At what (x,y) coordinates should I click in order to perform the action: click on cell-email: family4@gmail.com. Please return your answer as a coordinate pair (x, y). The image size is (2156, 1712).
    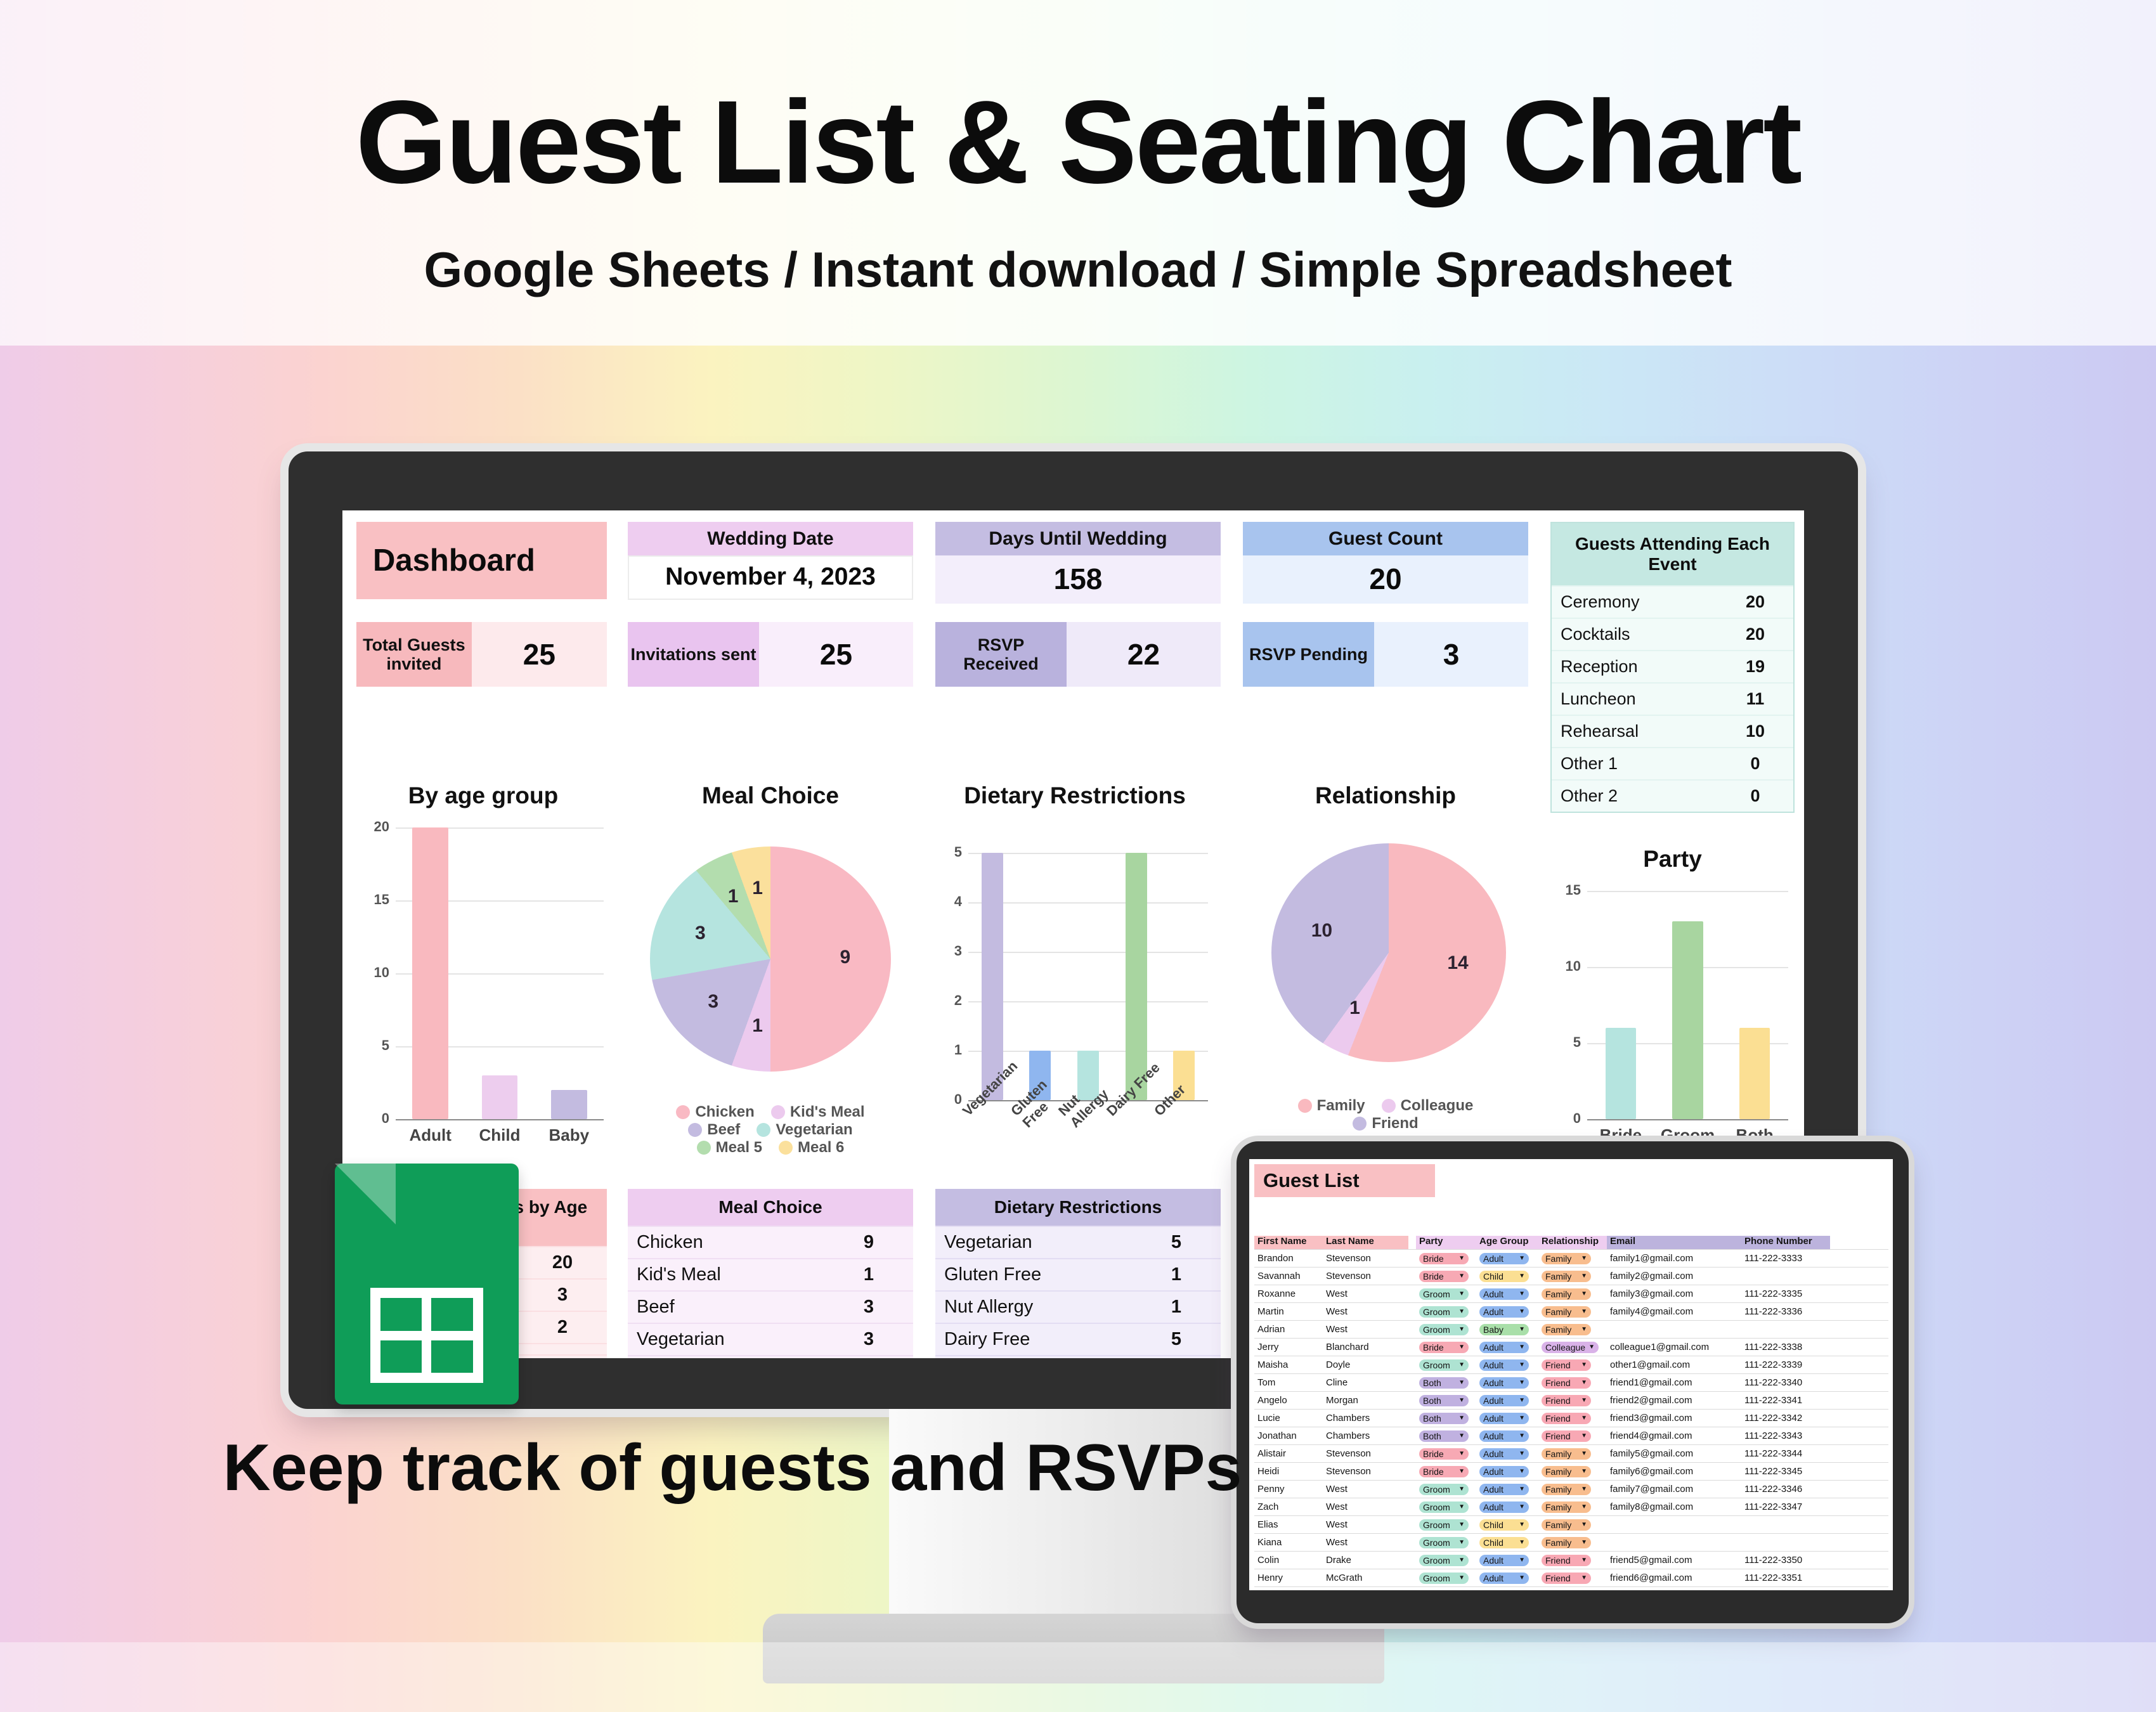
    Looking at the image, I should click on (1674, 1311).